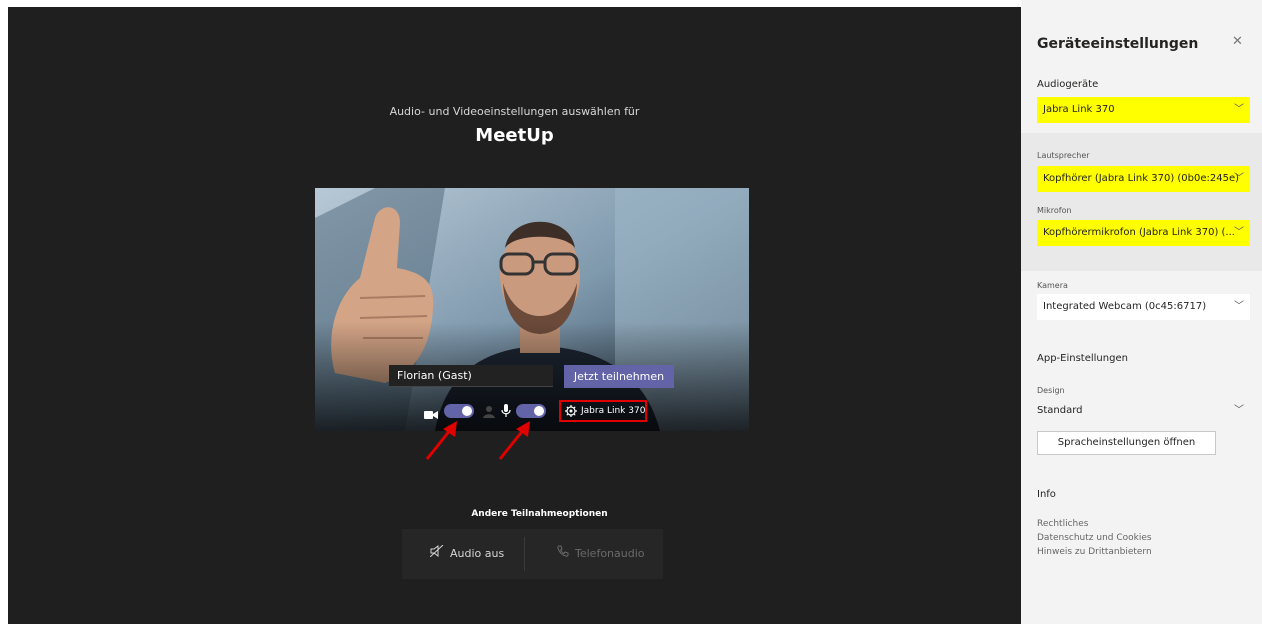 The width and height of the screenshot is (1262, 624). I want to click on language-settings-button: Spracheinstellungen öffnen, so click(1126, 443).